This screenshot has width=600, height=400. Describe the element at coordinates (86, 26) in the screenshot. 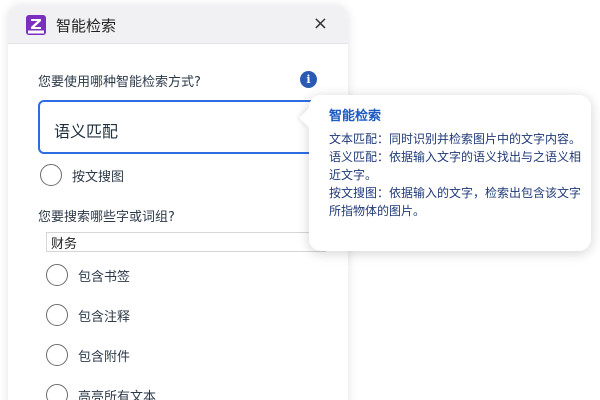

I see `window-title: 智能检索` at that location.